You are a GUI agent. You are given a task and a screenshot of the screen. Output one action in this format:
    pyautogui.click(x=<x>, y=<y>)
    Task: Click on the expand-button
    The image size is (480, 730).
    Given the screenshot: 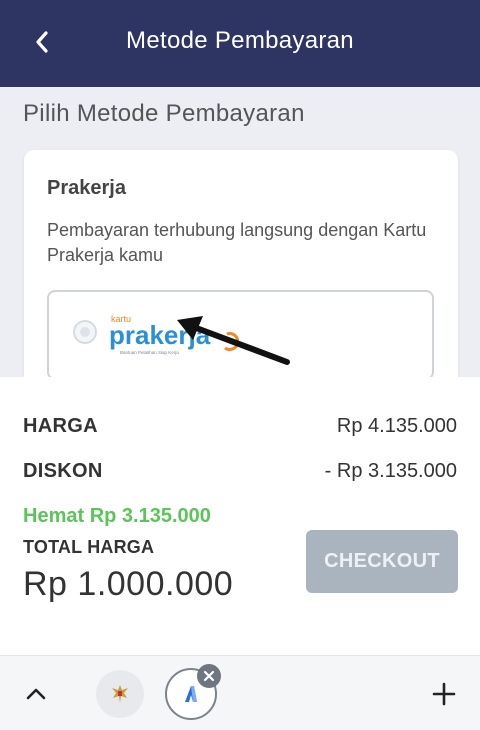 What is the action you would take?
    pyautogui.click(x=36, y=694)
    